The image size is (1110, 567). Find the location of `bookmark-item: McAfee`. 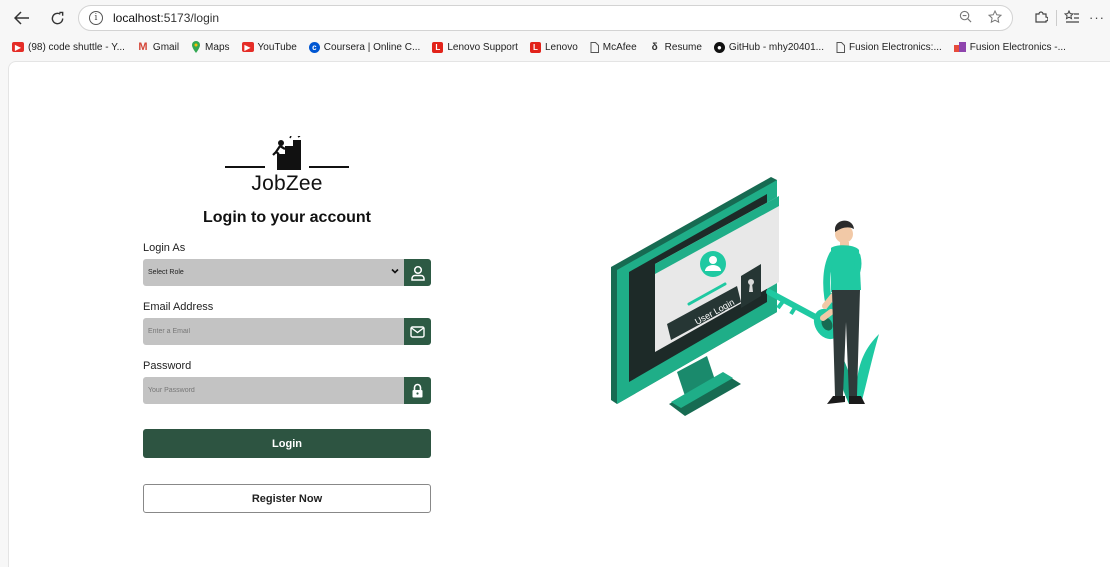

bookmark-item: McAfee is located at coordinates (613, 47).